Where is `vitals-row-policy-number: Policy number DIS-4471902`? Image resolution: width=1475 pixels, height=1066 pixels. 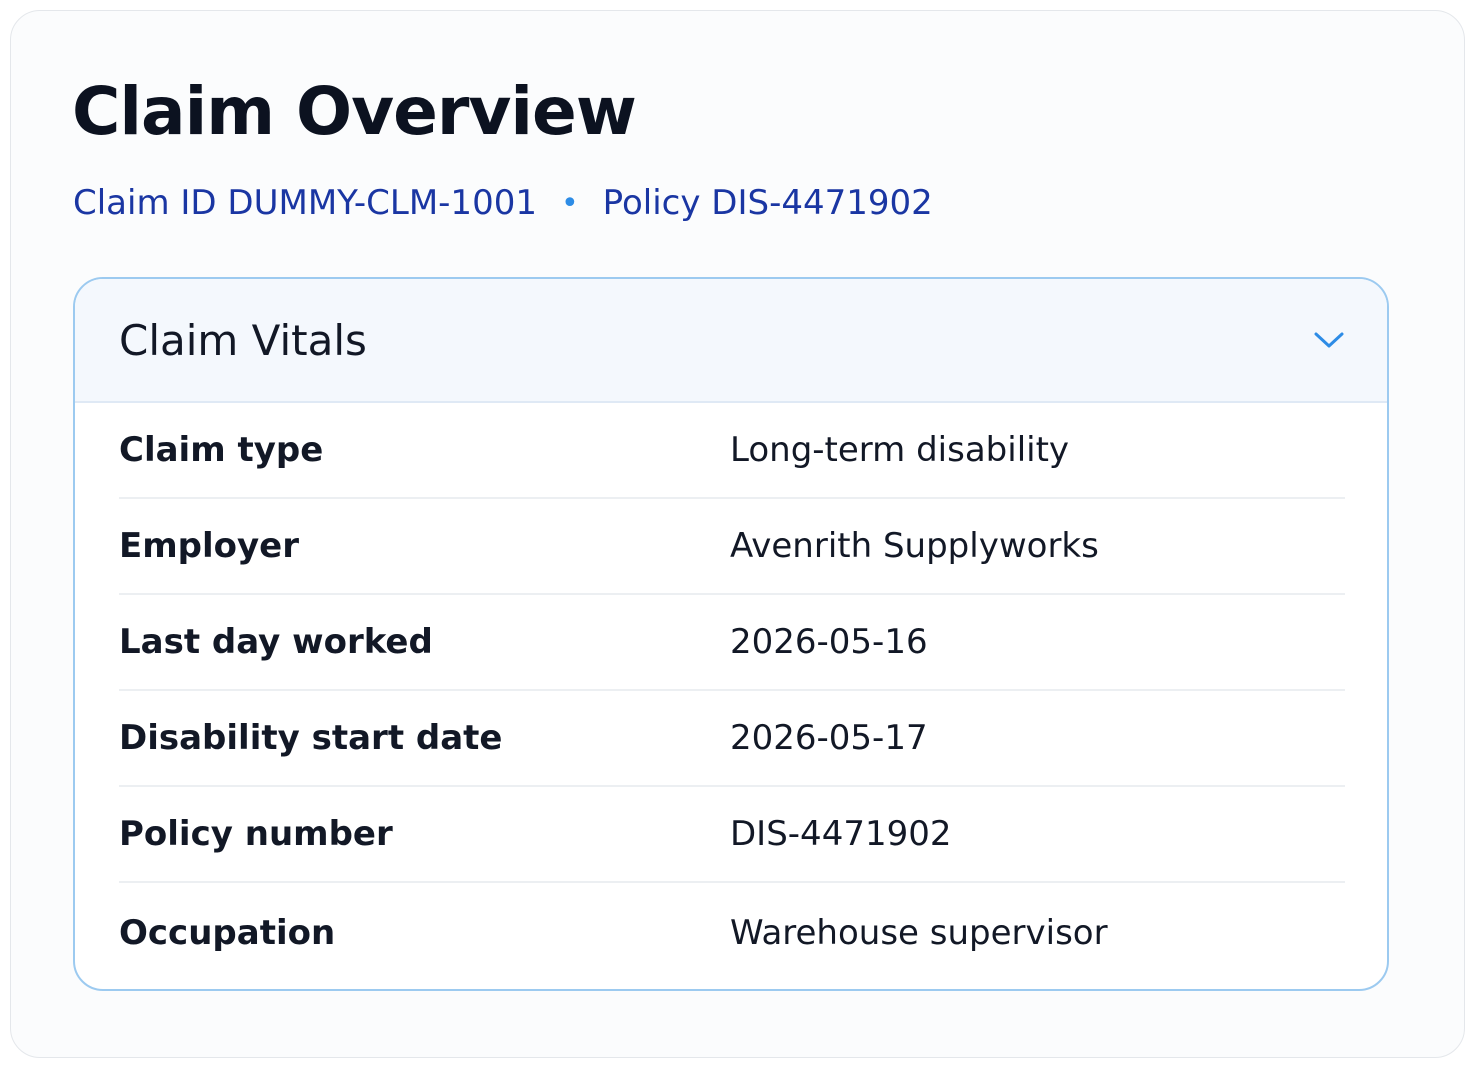
vitals-row-policy-number: Policy number DIS-4471902 is located at coordinates (732, 835).